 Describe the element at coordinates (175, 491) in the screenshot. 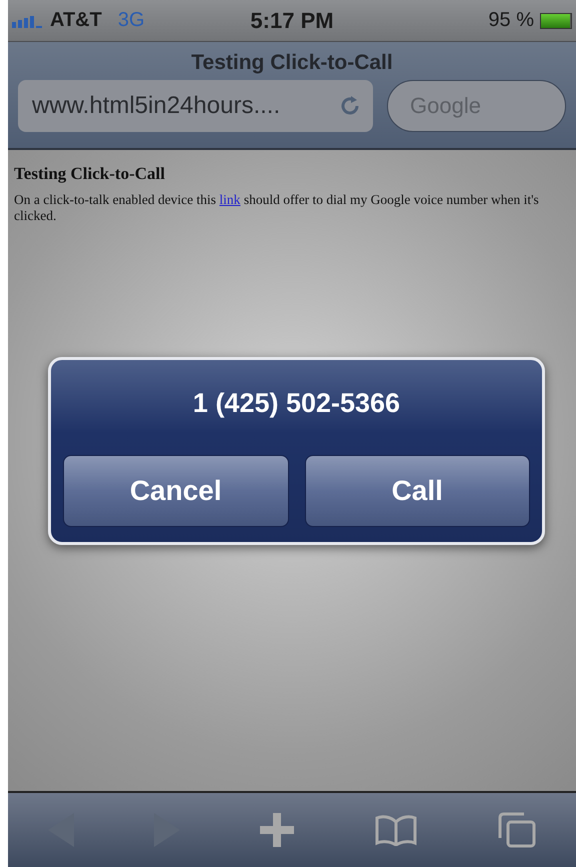

I see `cancel-button: Cancel` at that location.